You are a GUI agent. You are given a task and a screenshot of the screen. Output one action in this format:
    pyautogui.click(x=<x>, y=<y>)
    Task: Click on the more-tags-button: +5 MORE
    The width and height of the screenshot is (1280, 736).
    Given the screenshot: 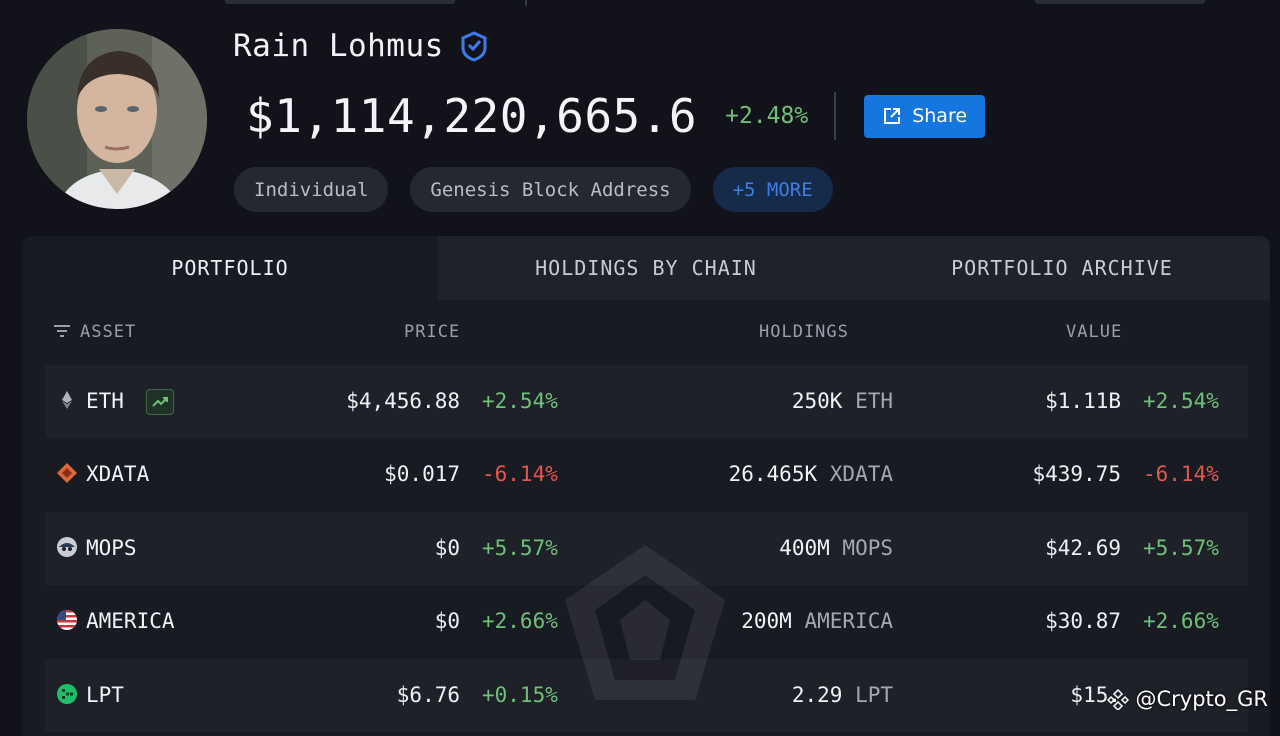 What is the action you would take?
    pyautogui.click(x=772, y=189)
    